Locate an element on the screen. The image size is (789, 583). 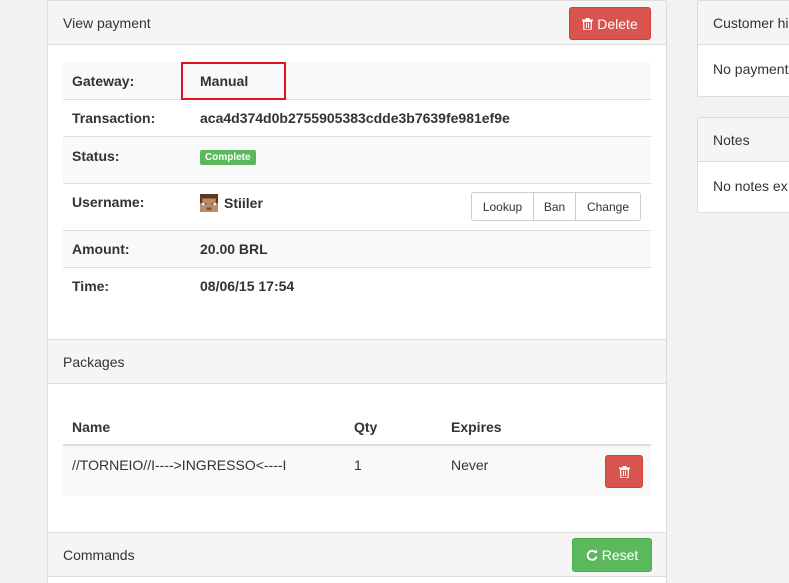
package-expires: Never is located at coordinates (470, 465).